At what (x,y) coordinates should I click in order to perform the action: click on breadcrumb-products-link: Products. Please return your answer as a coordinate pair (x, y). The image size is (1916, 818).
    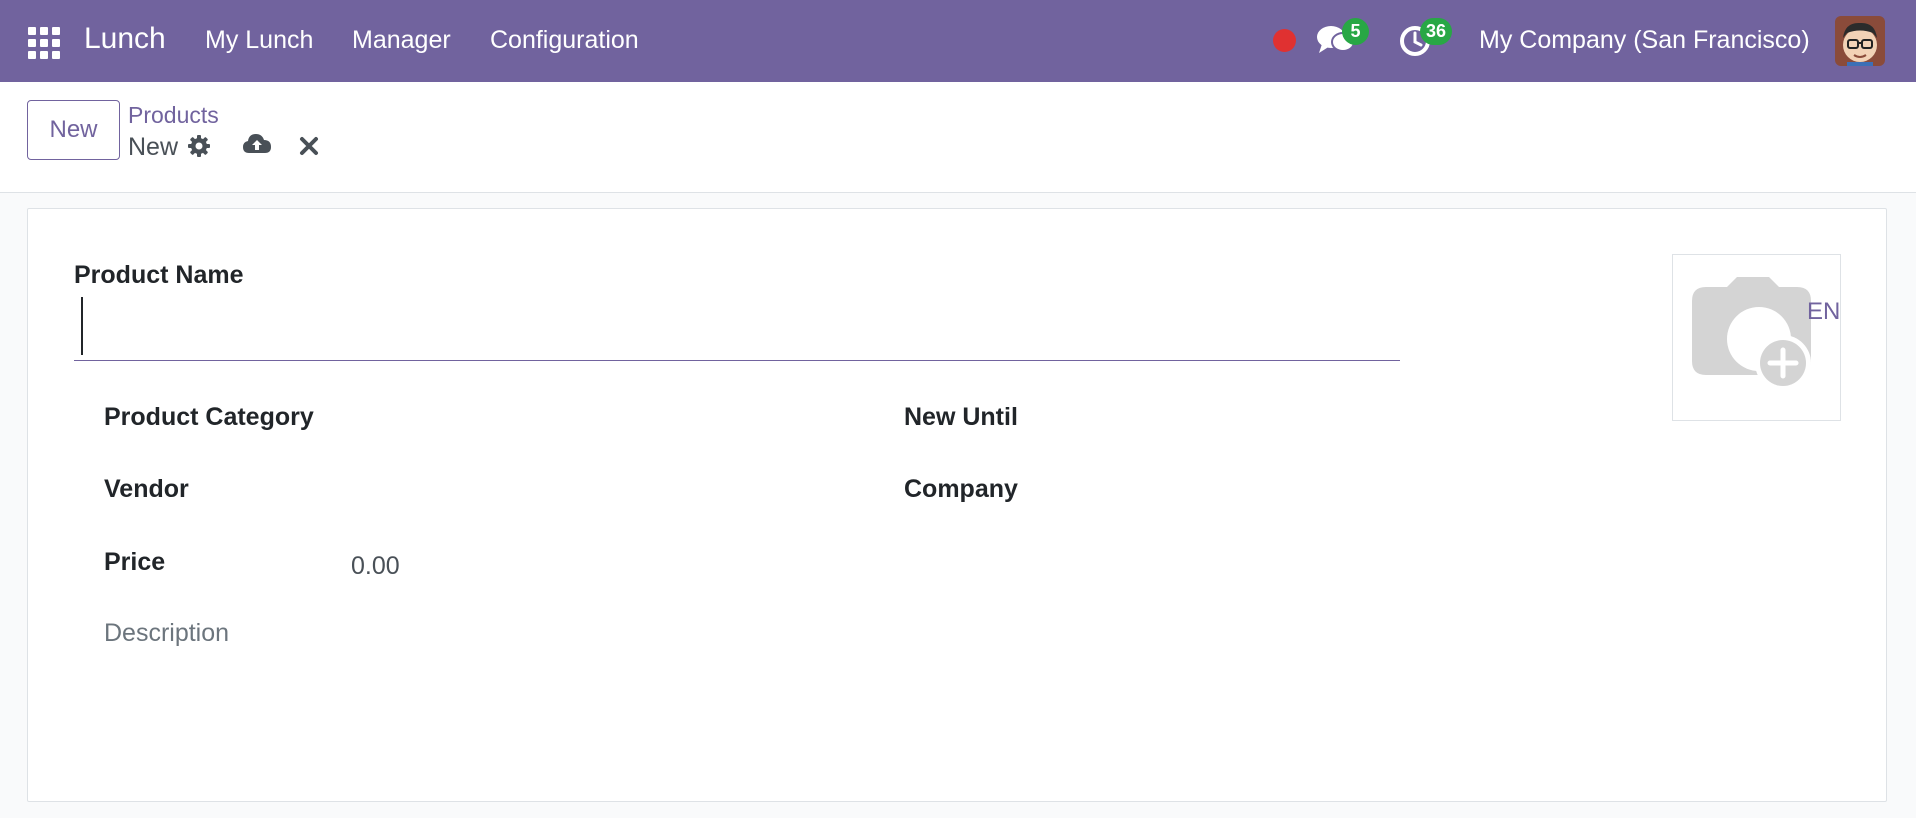
    Looking at the image, I should click on (173, 115).